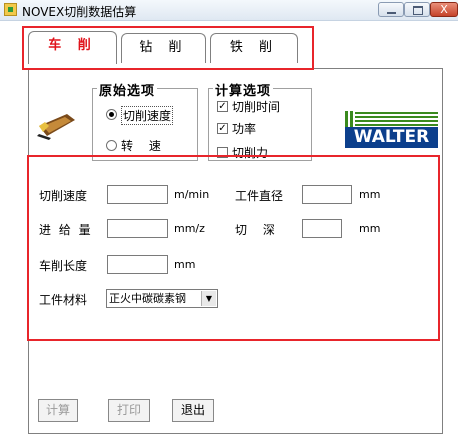  I want to click on radio-spindle-speed-label: 转 速, so click(141, 146).